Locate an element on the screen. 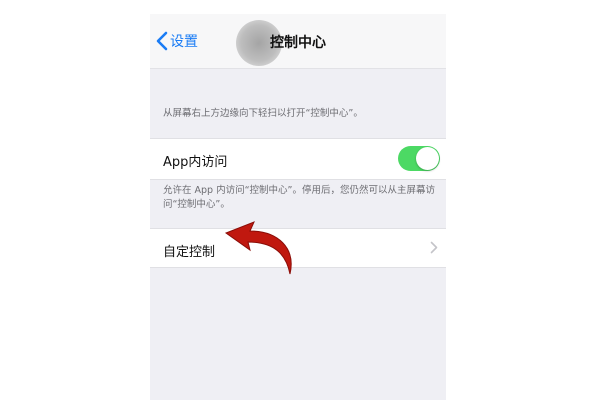  page-title: 控制中心 is located at coordinates (298, 43).